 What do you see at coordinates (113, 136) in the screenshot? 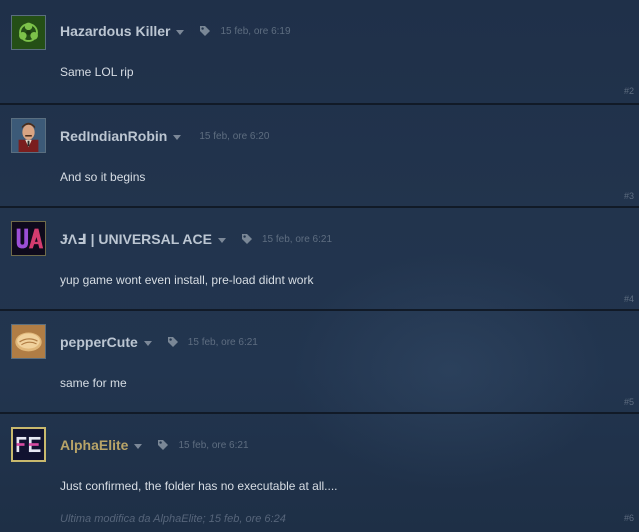
I see `author-name: RedIndianRobin` at bounding box center [113, 136].